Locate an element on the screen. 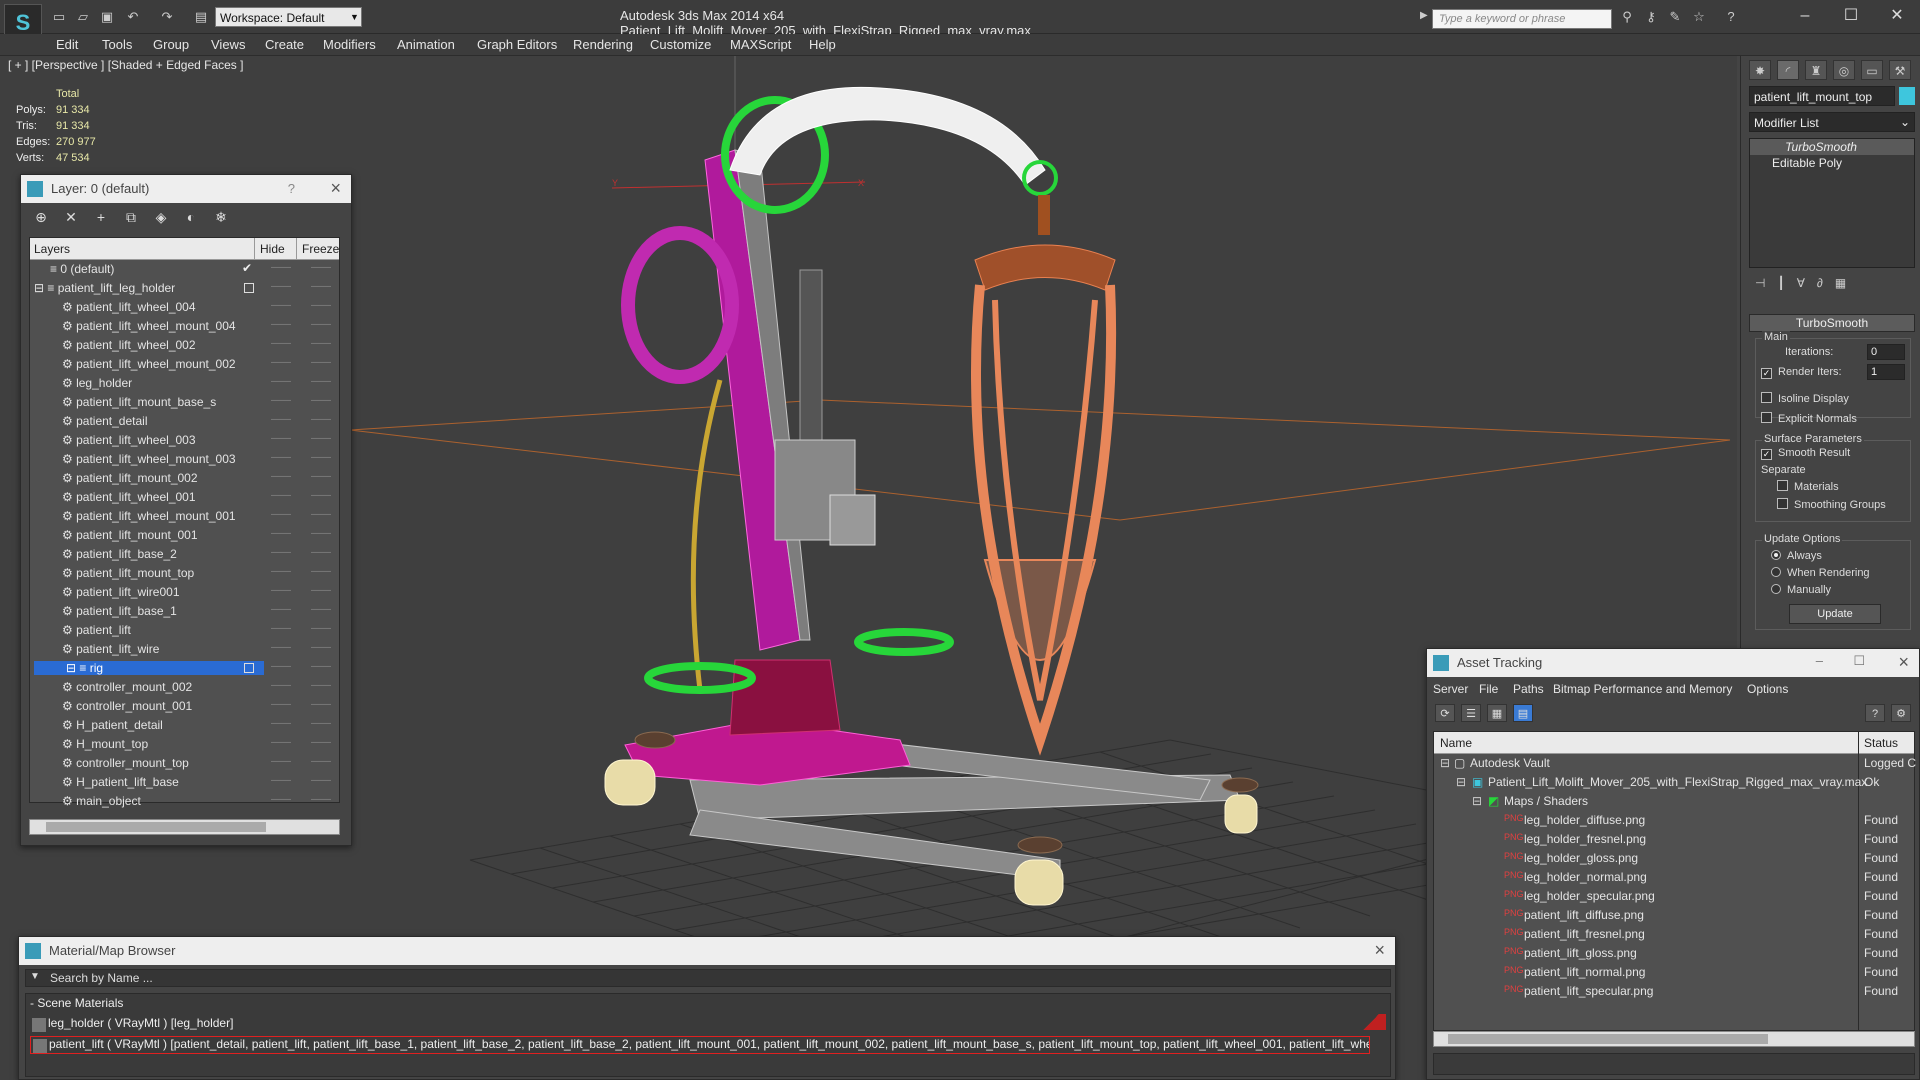 This screenshot has width=1920, height=1080. asset-row: PNG patient_lift_gloss.png Found is located at coordinates (1674, 953).